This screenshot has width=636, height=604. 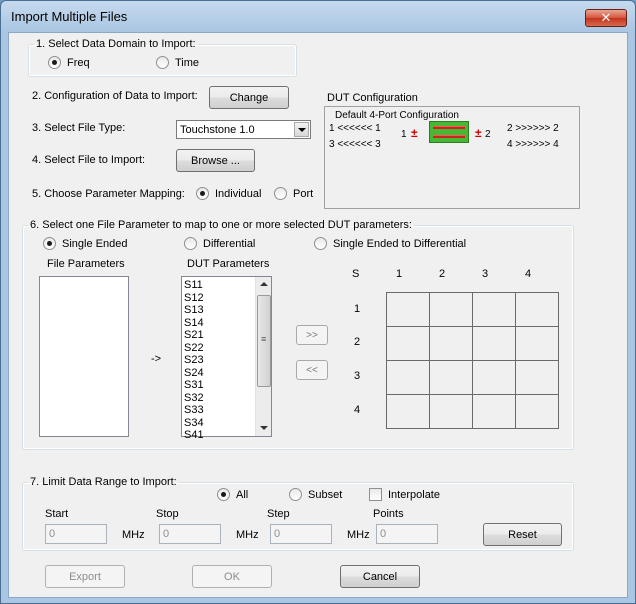 What do you see at coordinates (167, 514) in the screenshot?
I see `stop-label: Stop` at bounding box center [167, 514].